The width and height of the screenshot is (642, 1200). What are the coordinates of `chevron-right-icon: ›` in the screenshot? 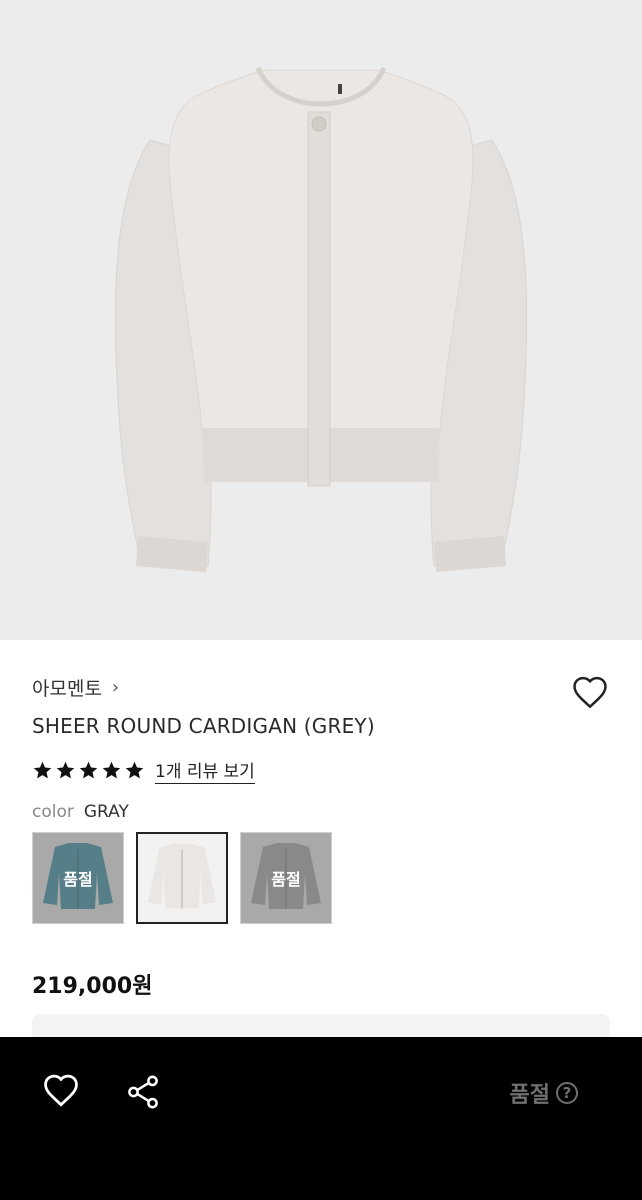 It's located at (115, 687).